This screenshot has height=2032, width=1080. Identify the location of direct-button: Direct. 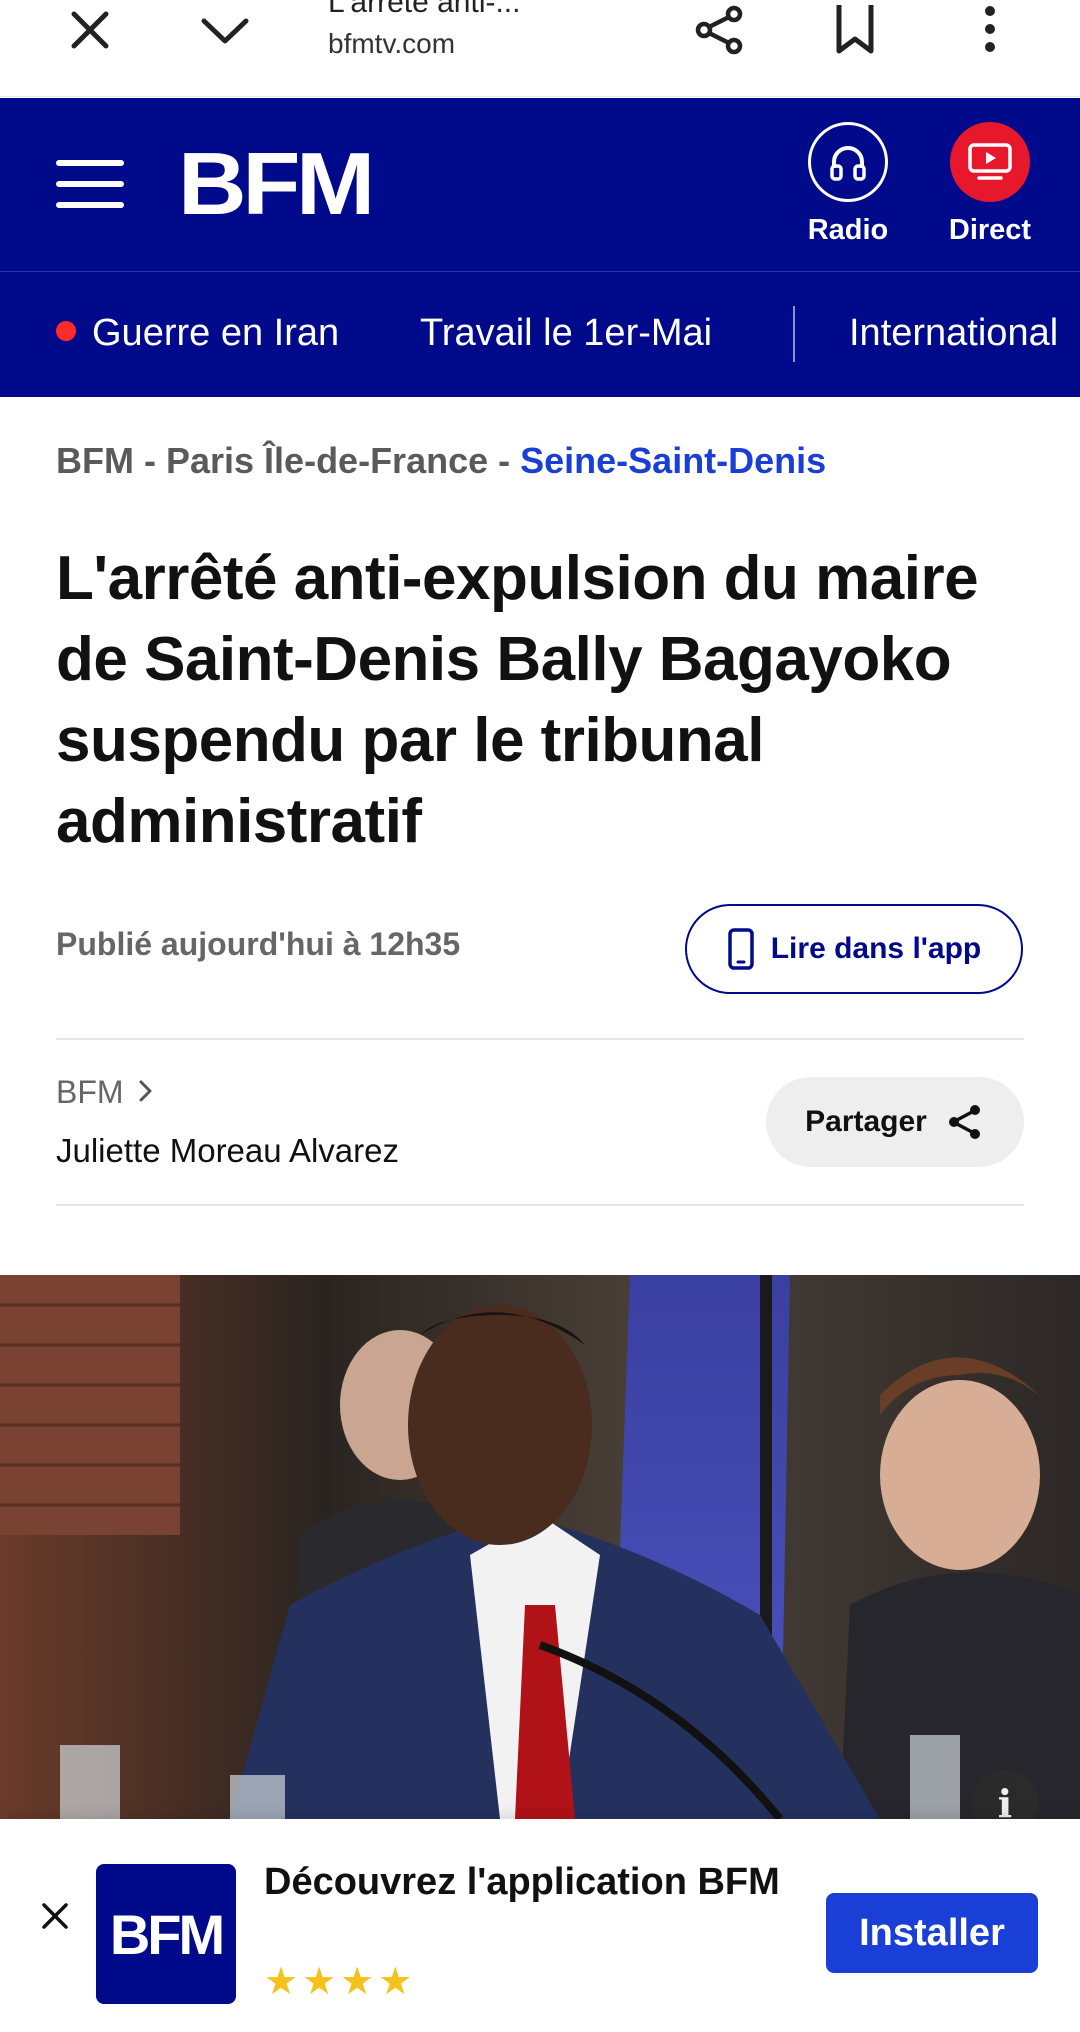
(990, 184).